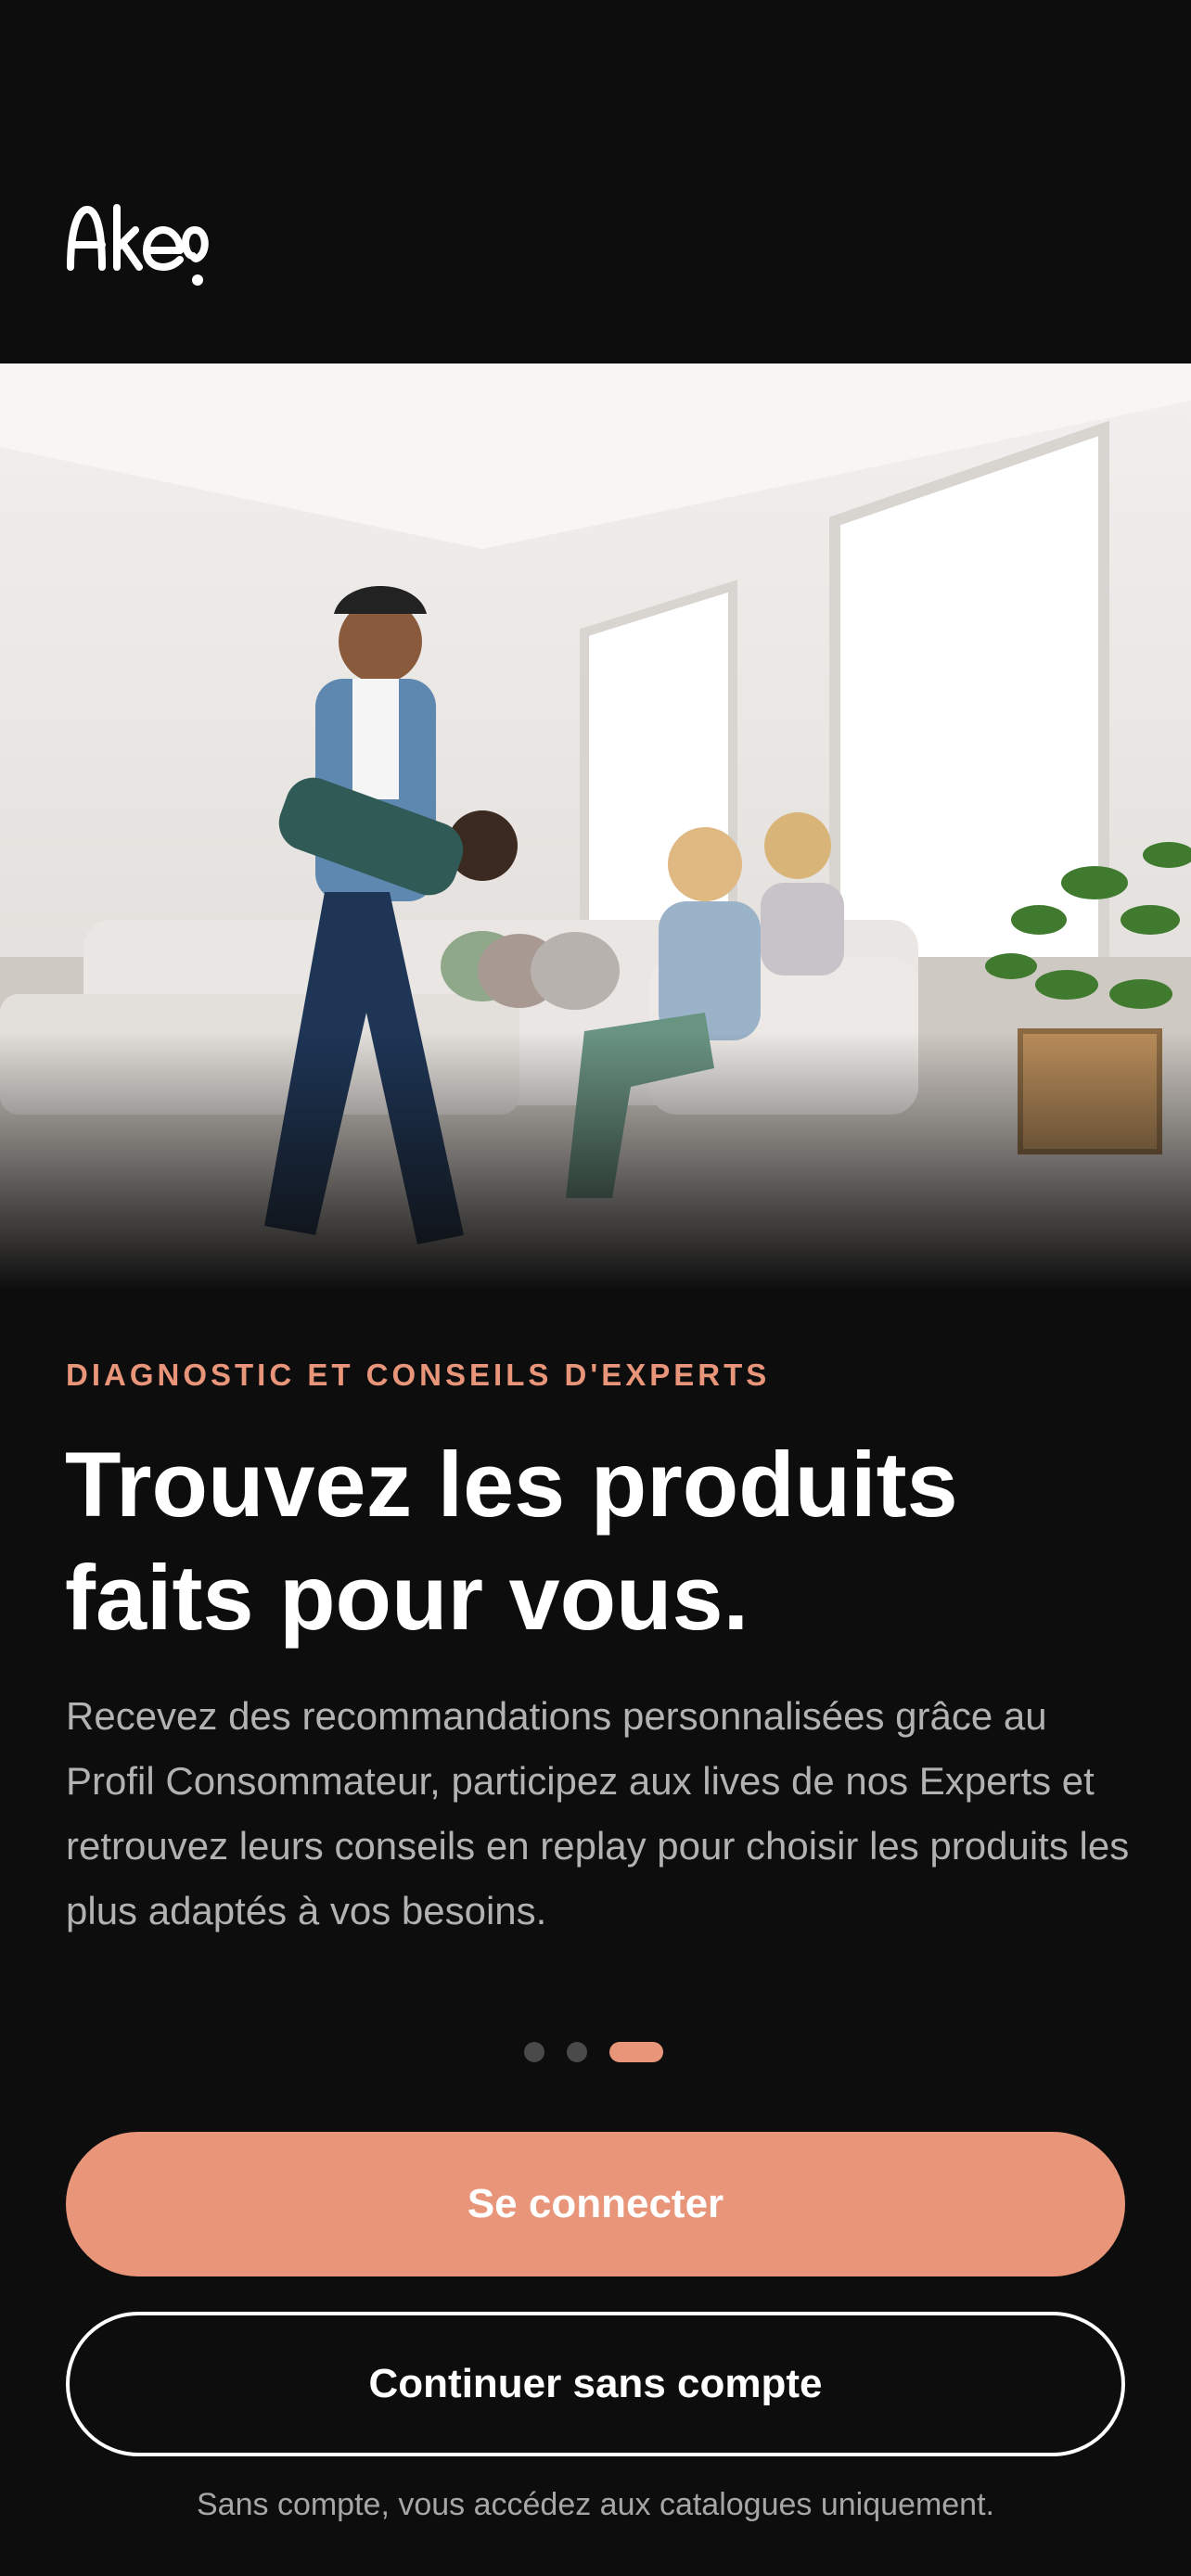 The image size is (1191, 2576). Describe the element at coordinates (595, 2204) in the screenshot. I see `login-button: Se connecter` at that location.